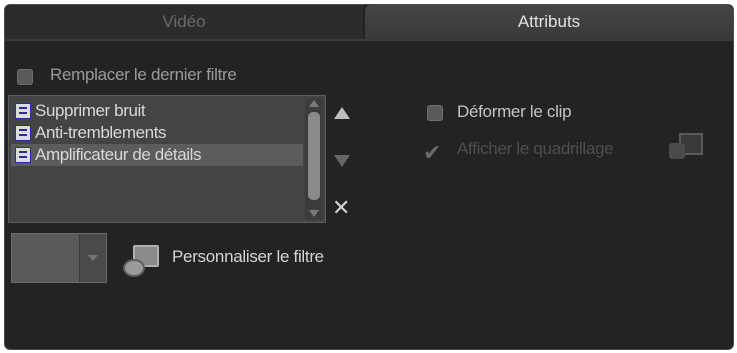 This screenshot has width=737, height=353. I want to click on preset-dropdown, so click(59, 258).